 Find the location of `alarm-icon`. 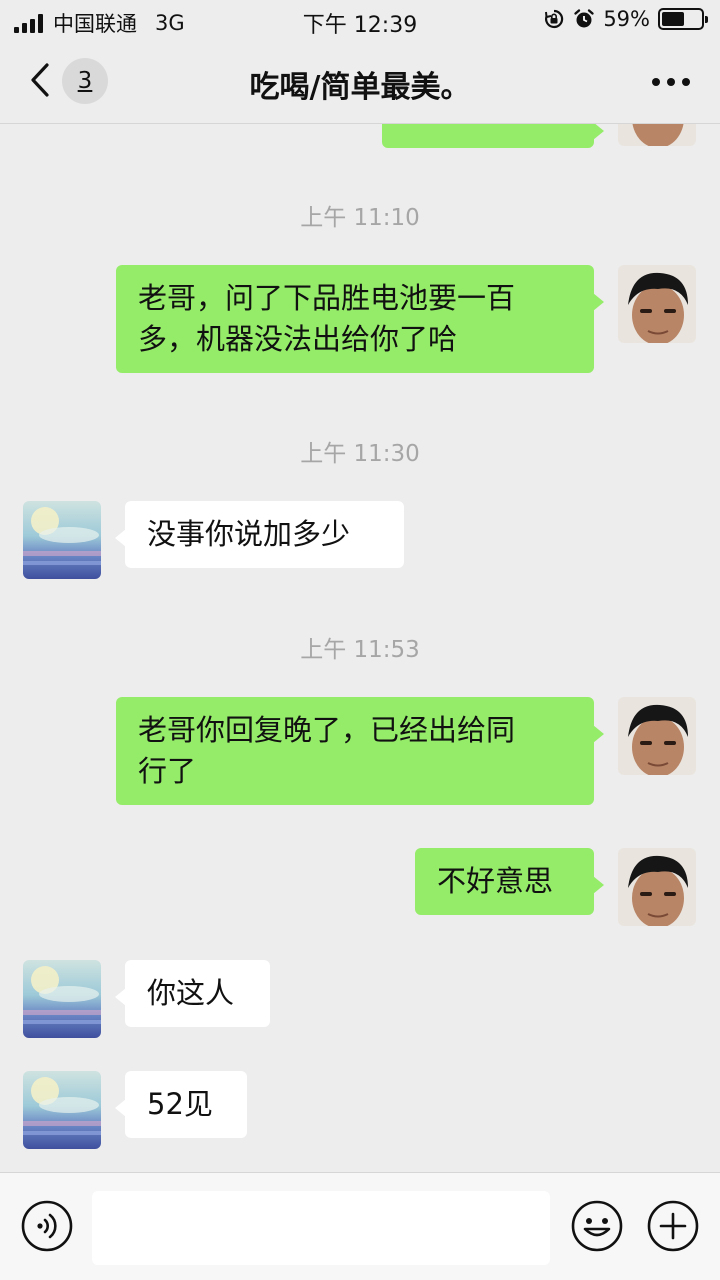

alarm-icon is located at coordinates (584, 18).